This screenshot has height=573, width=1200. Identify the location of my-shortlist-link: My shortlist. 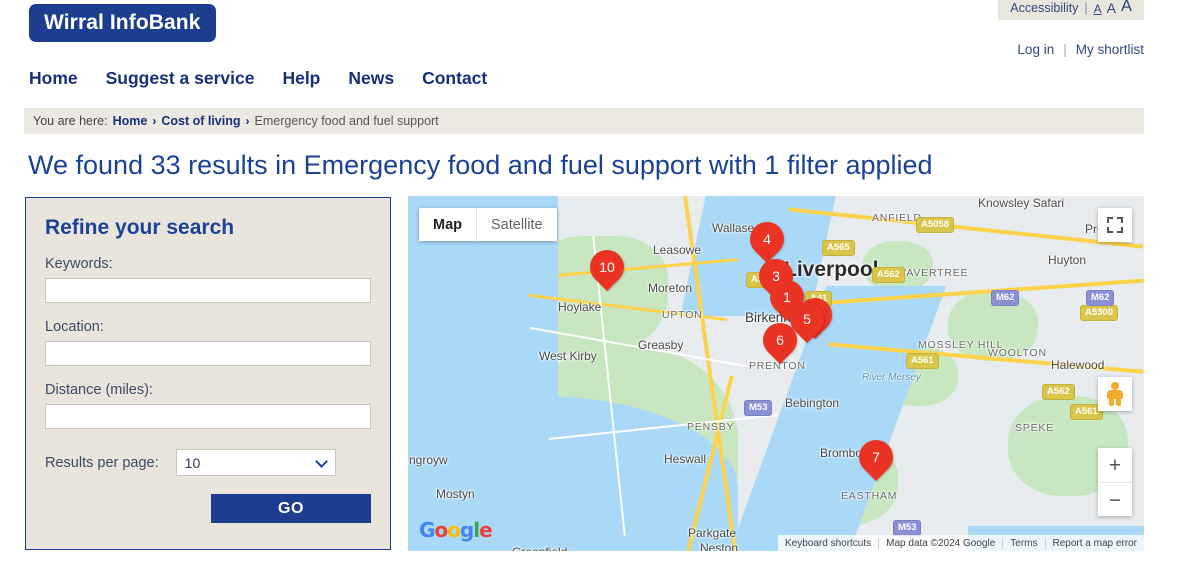
(1110, 49).